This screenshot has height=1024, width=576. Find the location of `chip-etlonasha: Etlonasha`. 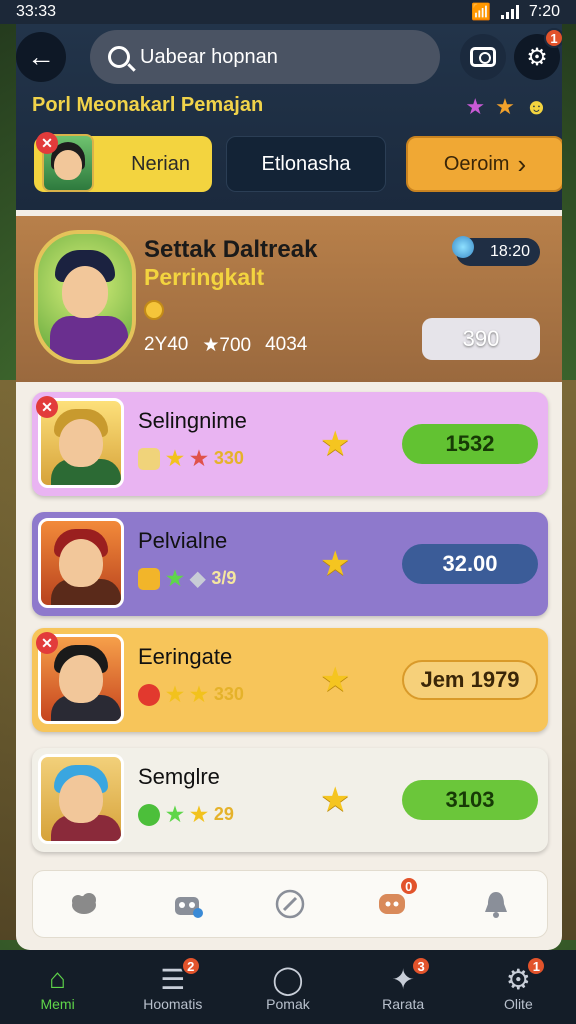

chip-etlonasha: Etlonasha is located at coordinates (306, 164).